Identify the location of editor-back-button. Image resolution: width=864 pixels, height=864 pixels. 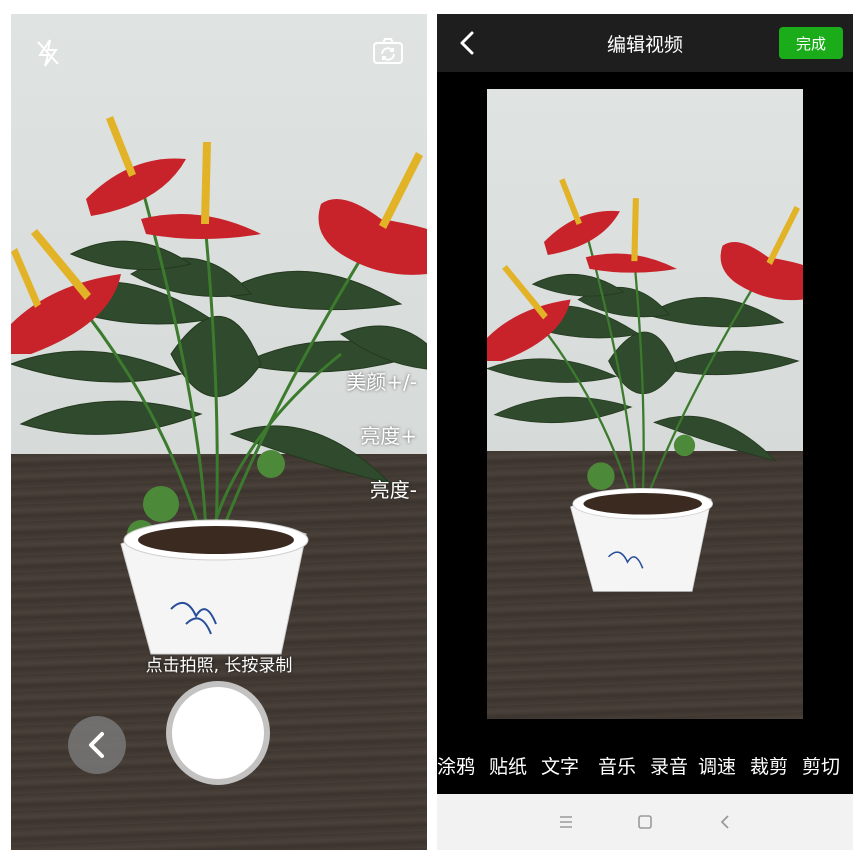
(467, 43).